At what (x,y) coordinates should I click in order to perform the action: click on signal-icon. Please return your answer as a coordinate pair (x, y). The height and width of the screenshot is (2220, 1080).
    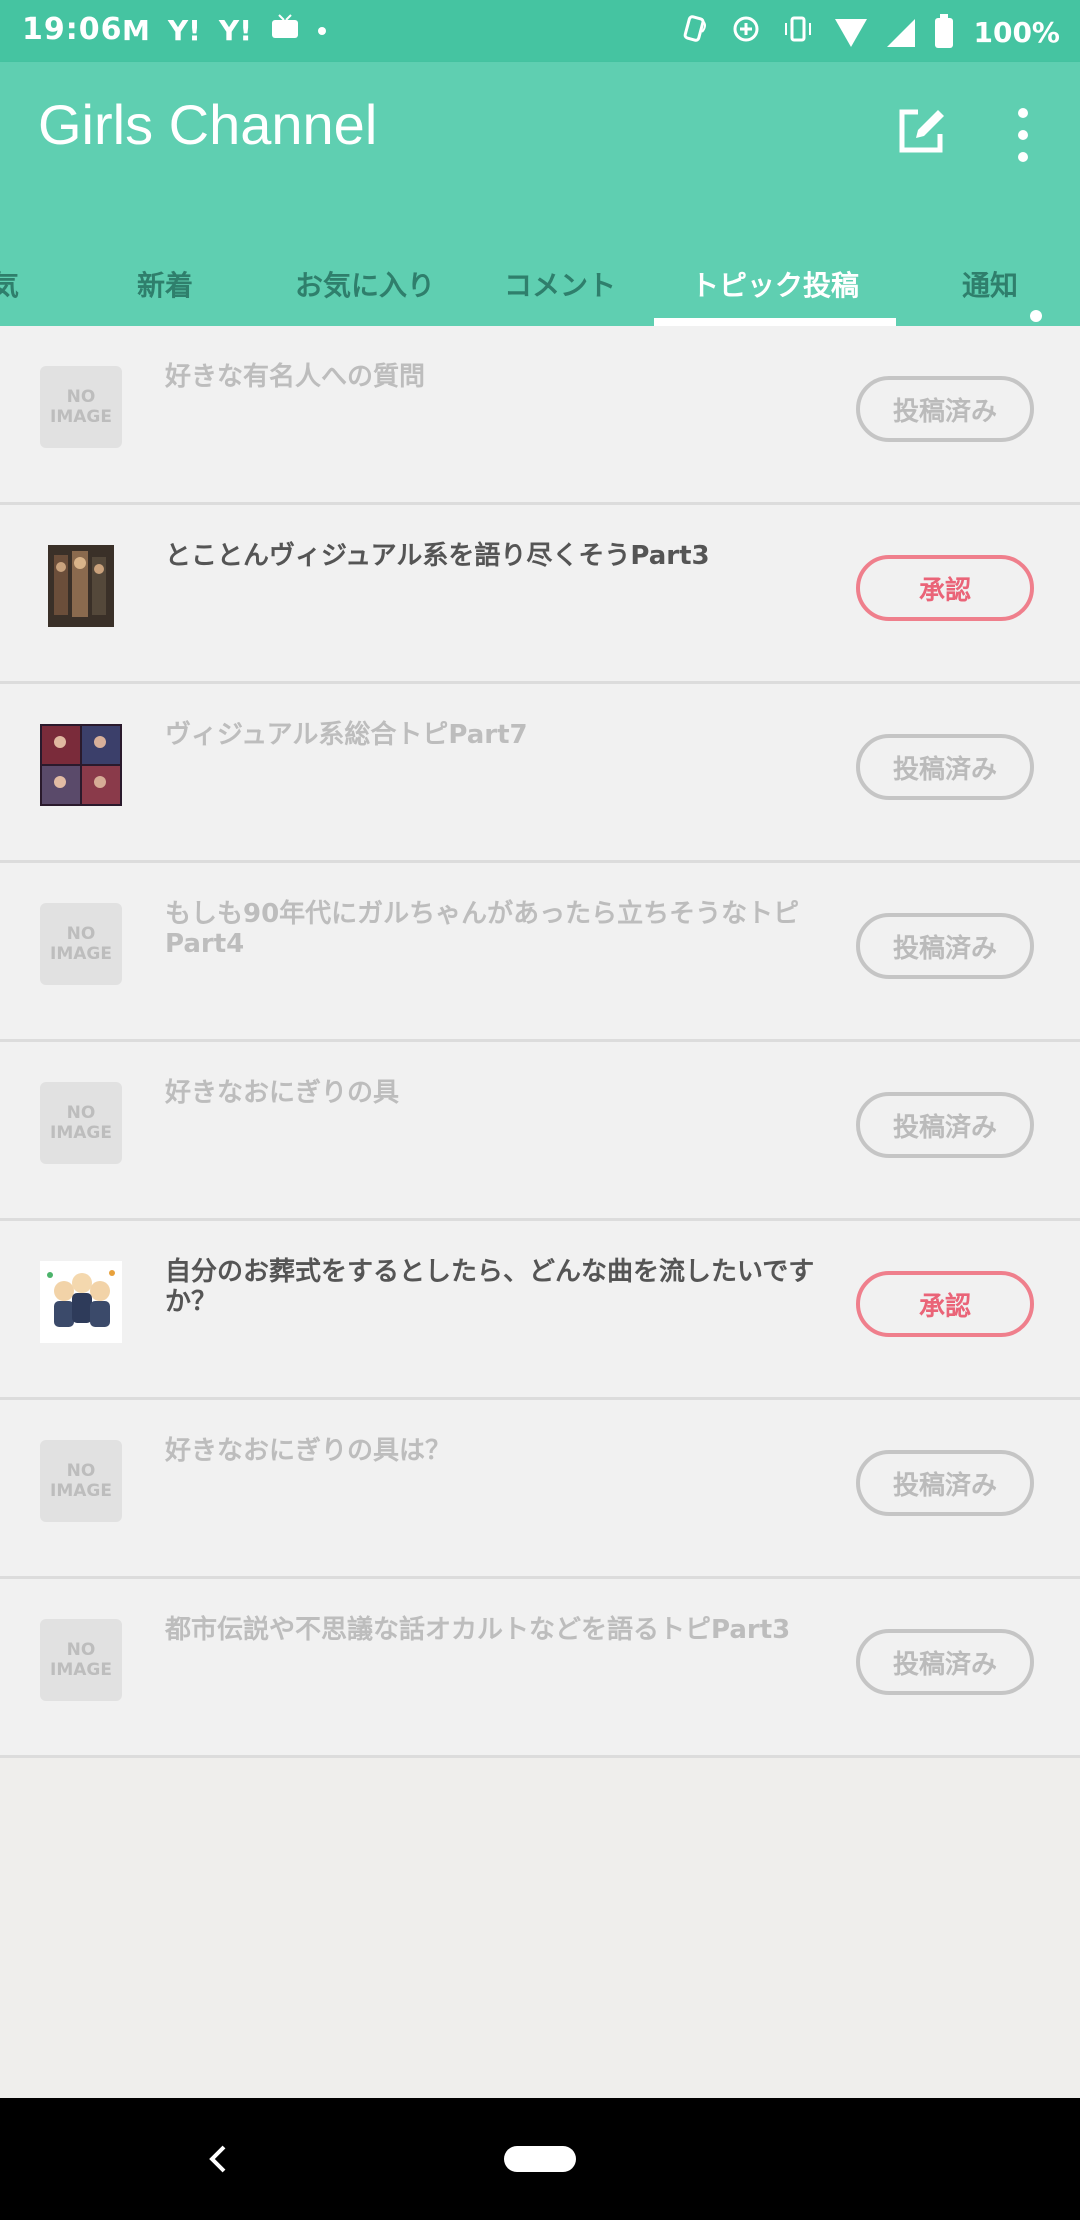
    Looking at the image, I should click on (901, 32).